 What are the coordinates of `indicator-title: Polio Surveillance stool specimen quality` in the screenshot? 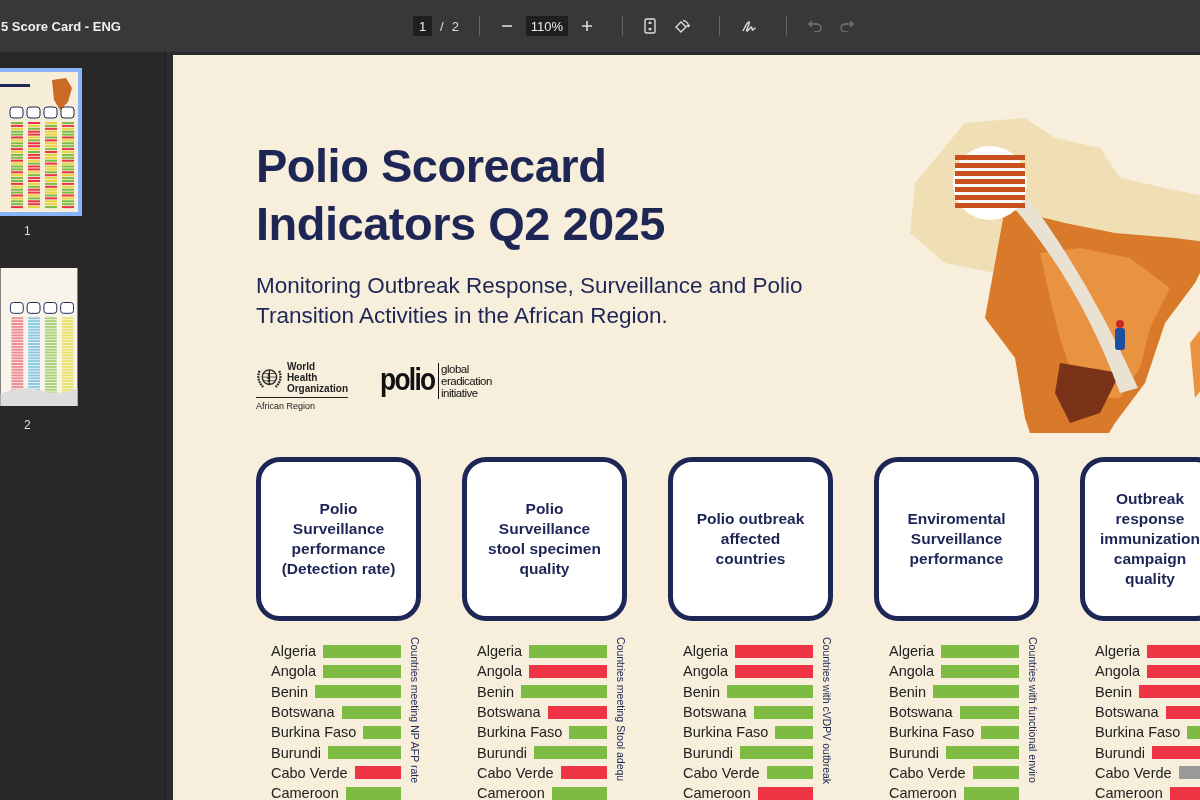 It's located at (544, 539).